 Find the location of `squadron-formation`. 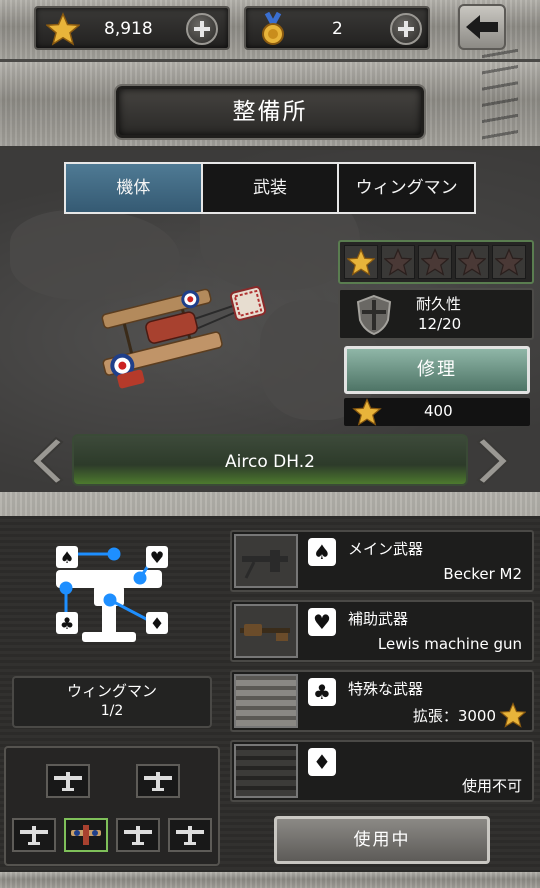

squadron-formation is located at coordinates (112, 806).